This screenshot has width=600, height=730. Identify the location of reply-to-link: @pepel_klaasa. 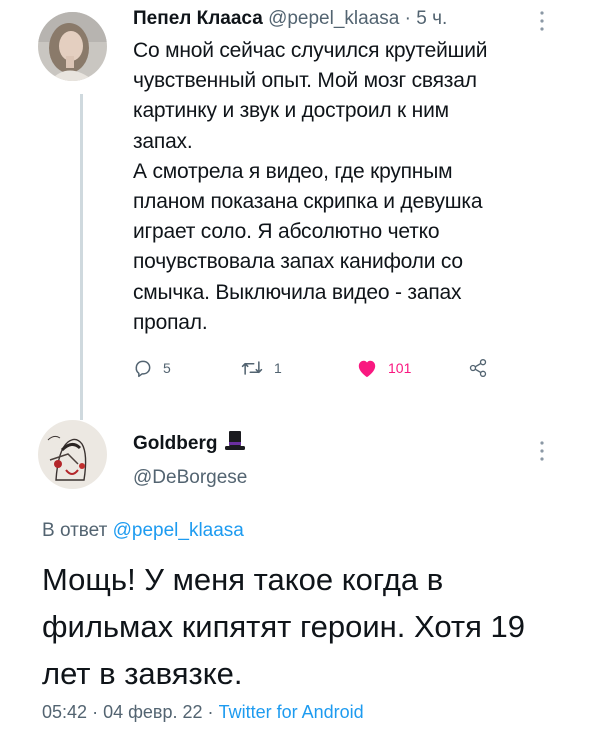
(178, 530).